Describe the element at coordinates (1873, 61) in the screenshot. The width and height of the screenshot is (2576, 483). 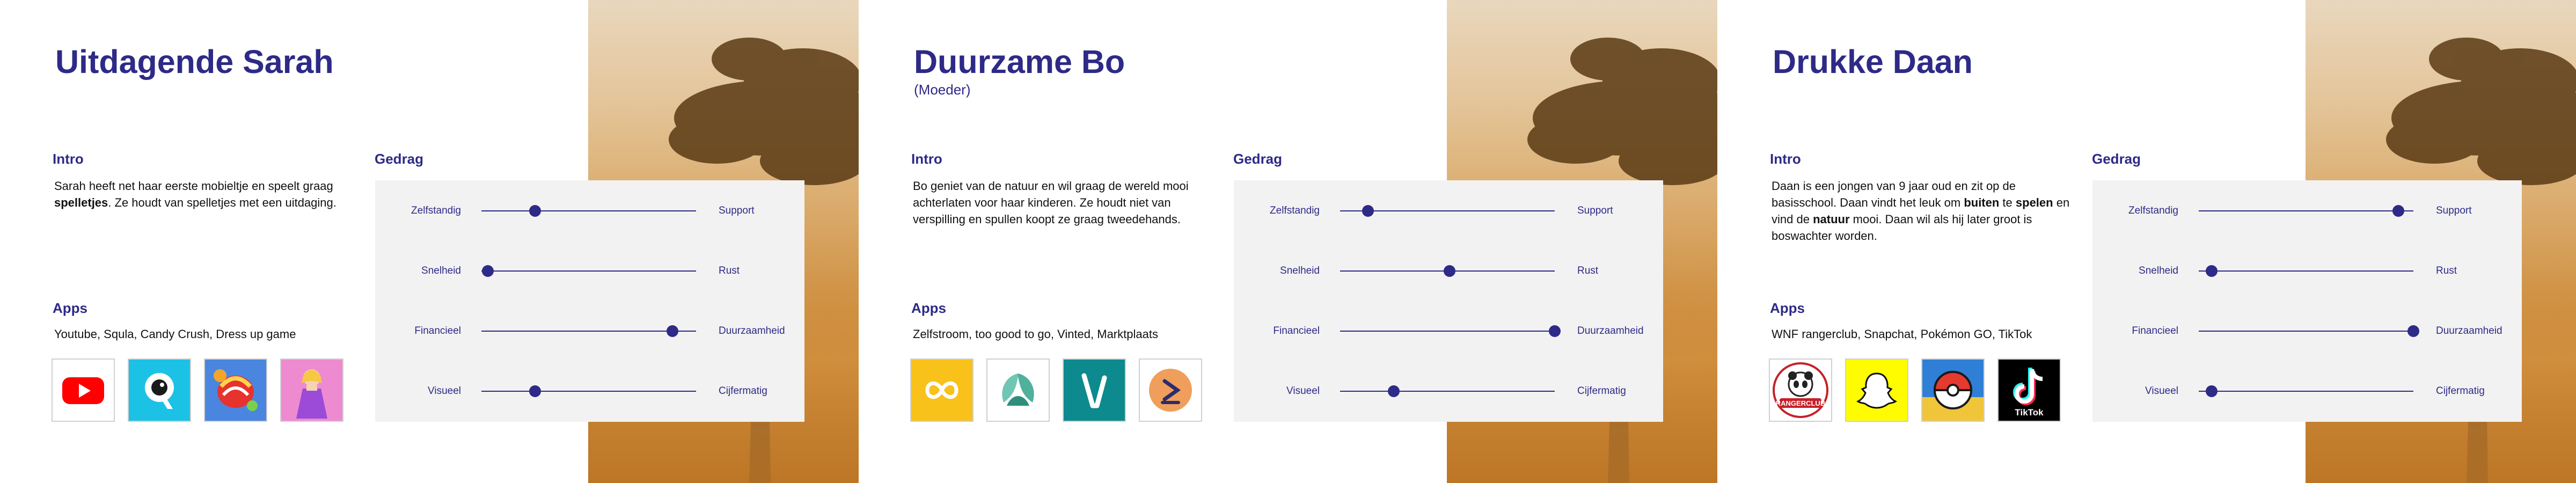
I see `persona-name: Drukke Daan` at that location.